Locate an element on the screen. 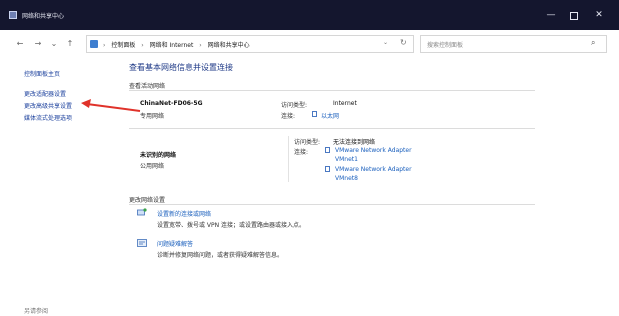  setup-new-connection-desc: 设置宽带、拨号或 VPN 连接；或设置路由器或接入点。 is located at coordinates (231, 225).